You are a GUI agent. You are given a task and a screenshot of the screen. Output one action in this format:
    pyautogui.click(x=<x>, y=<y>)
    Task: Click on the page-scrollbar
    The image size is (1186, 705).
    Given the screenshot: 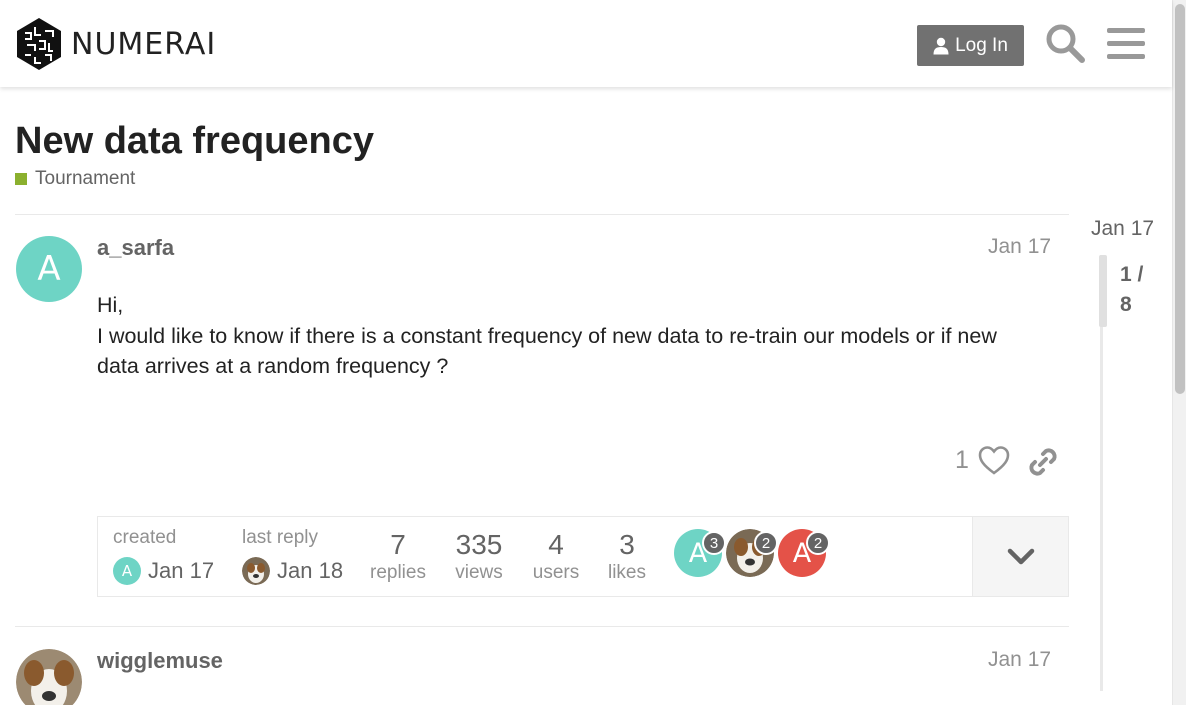 What is the action you would take?
    pyautogui.click(x=1179, y=352)
    